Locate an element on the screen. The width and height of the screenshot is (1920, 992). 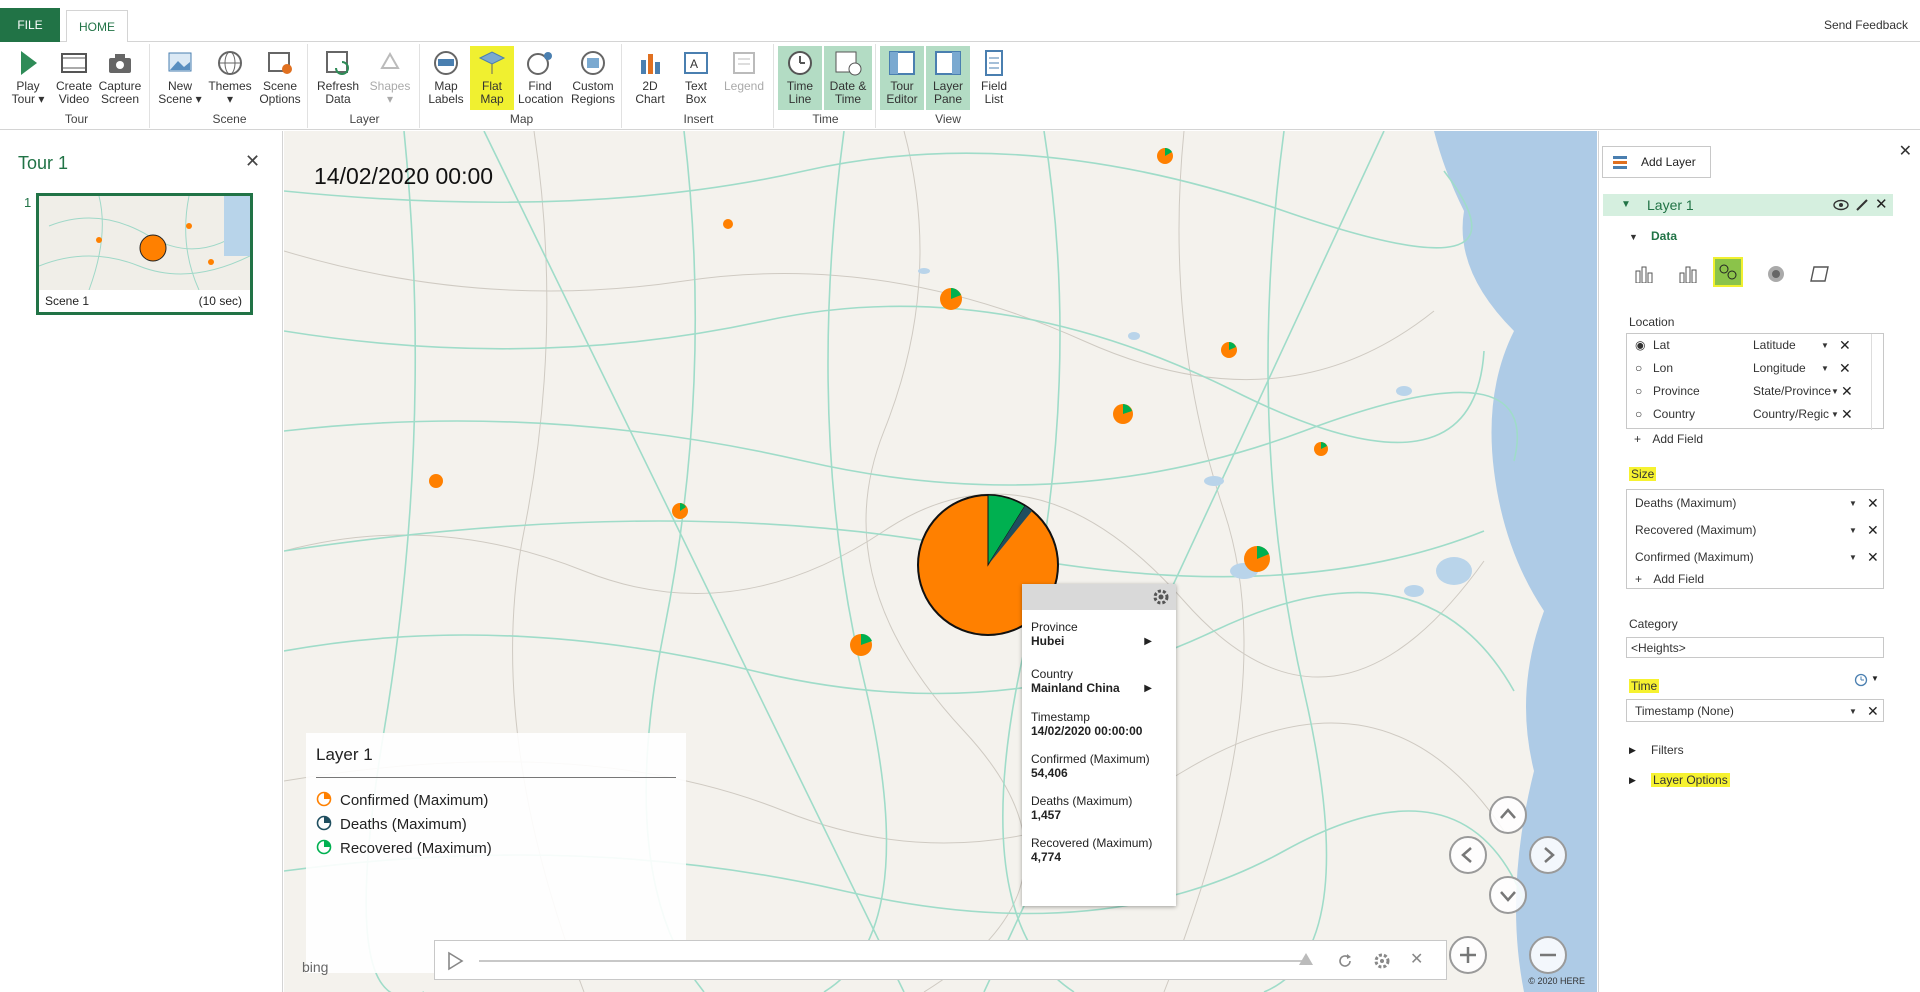
flat-map-button: Flat Map is located at coordinates (492, 78).